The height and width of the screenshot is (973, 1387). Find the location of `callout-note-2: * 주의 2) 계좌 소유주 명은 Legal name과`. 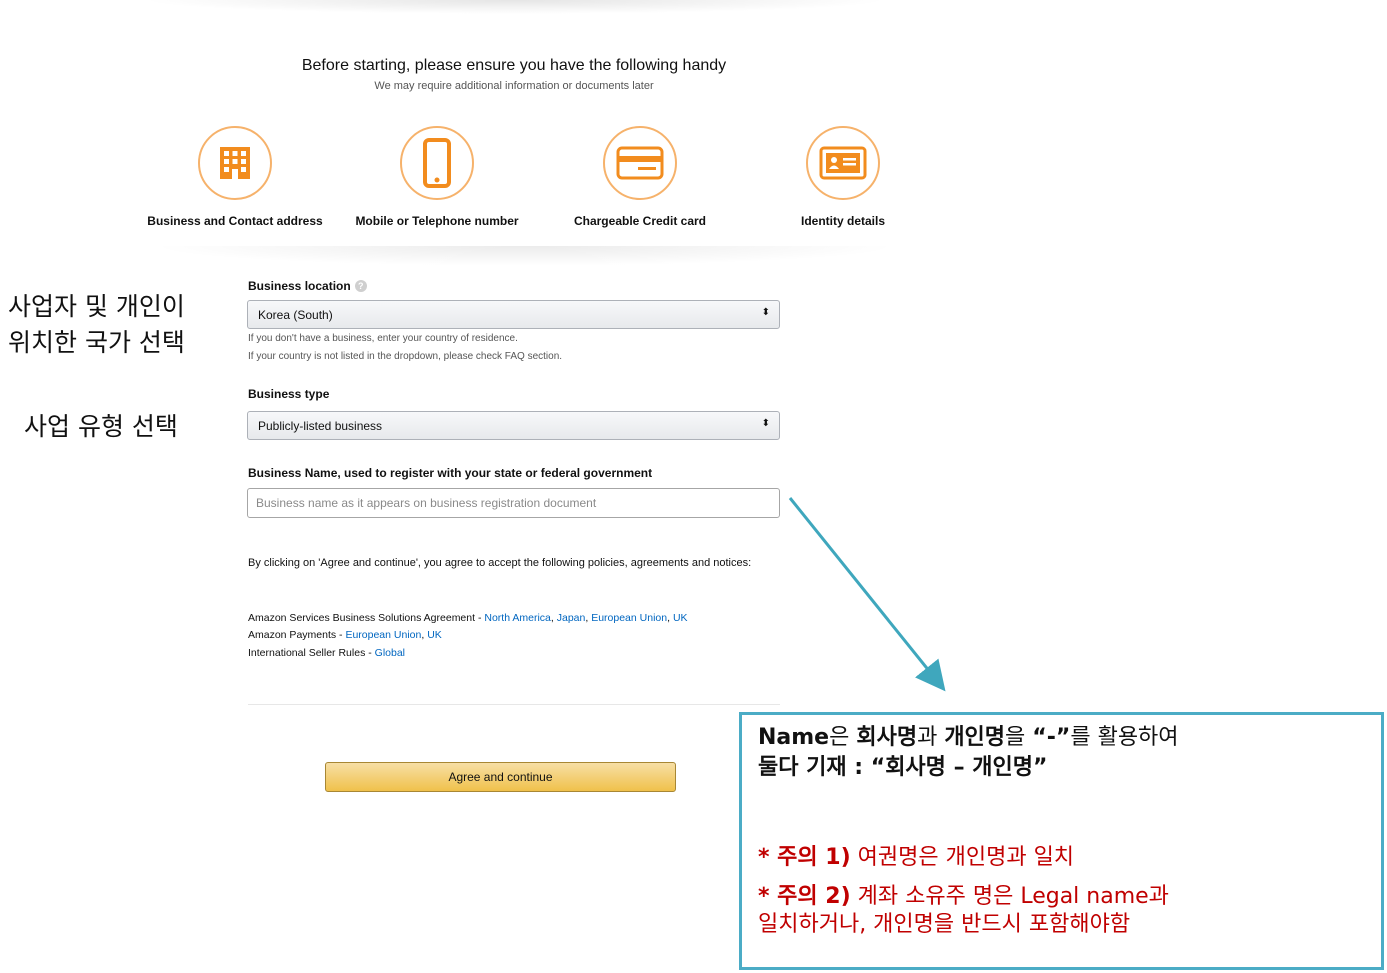

callout-note-2: * 주의 2) 계좌 소유주 명은 Legal name과 is located at coordinates (963, 896).